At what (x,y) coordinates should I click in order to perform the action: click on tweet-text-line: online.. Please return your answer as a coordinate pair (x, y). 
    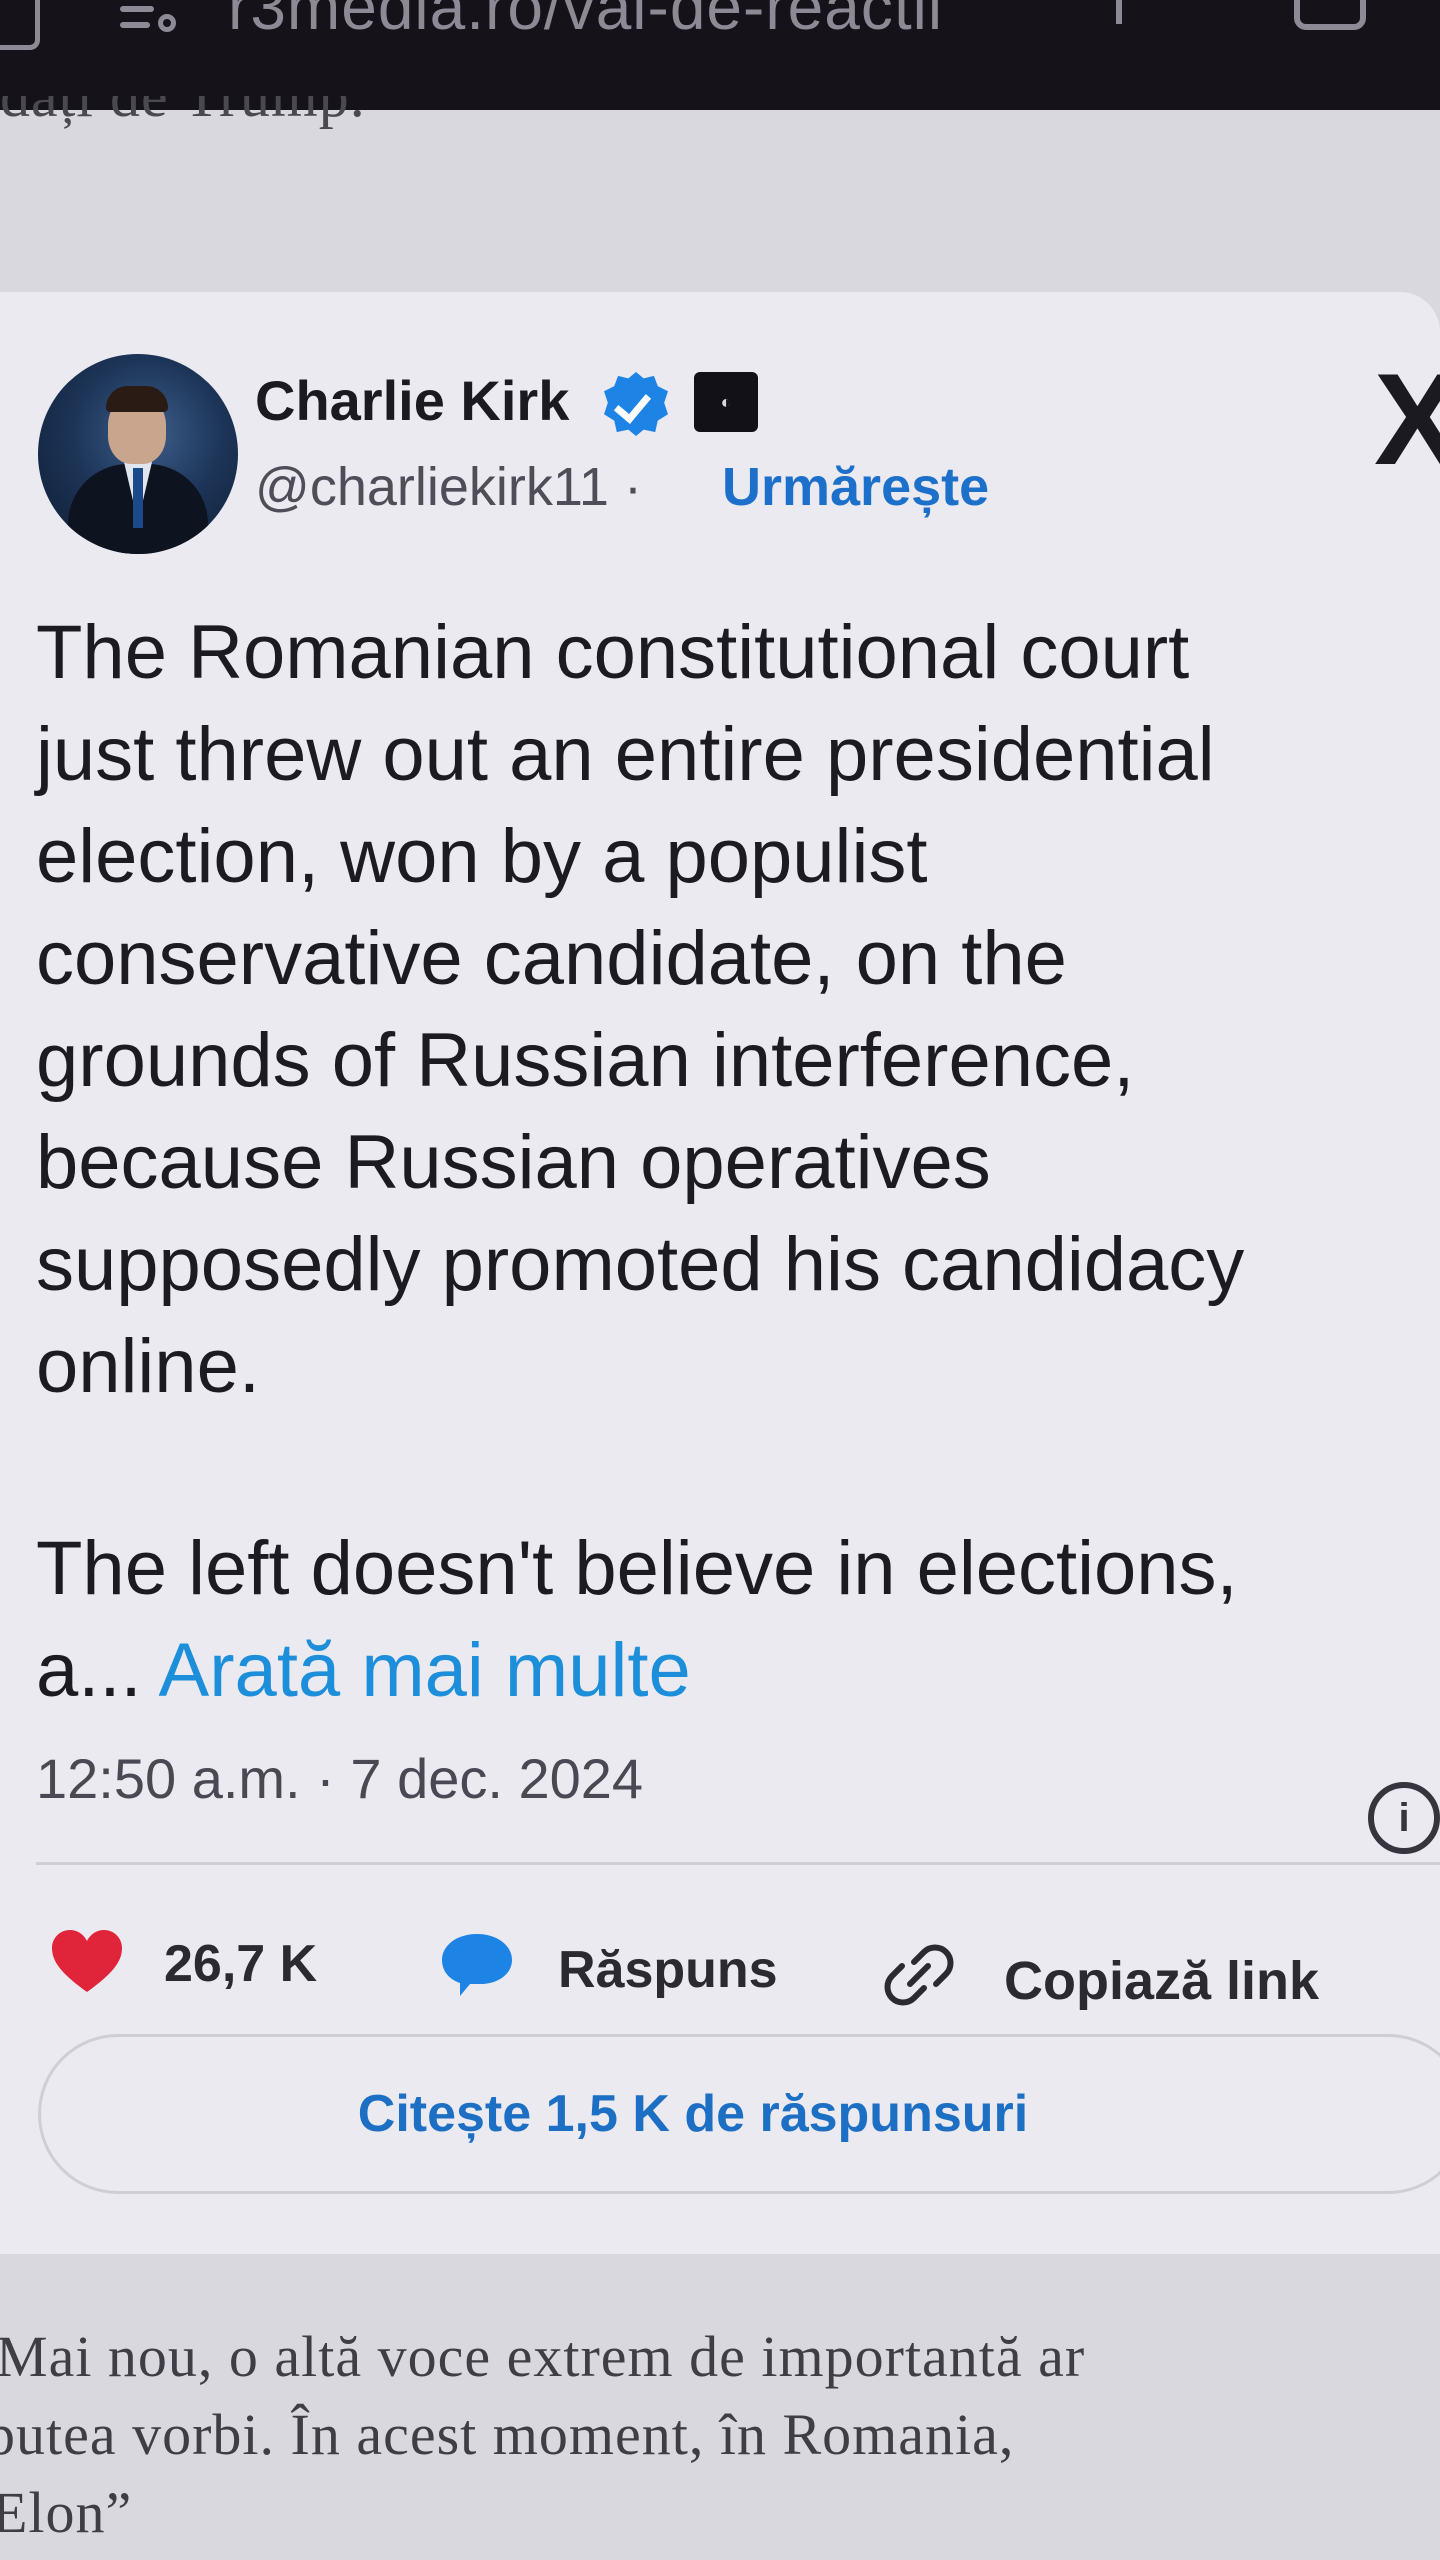
    Looking at the image, I should click on (148, 1366).